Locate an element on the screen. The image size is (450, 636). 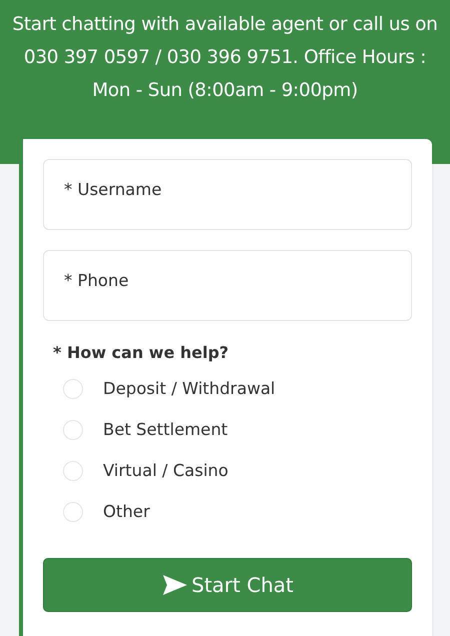
option-label: Virtual / Casino is located at coordinates (165, 470).